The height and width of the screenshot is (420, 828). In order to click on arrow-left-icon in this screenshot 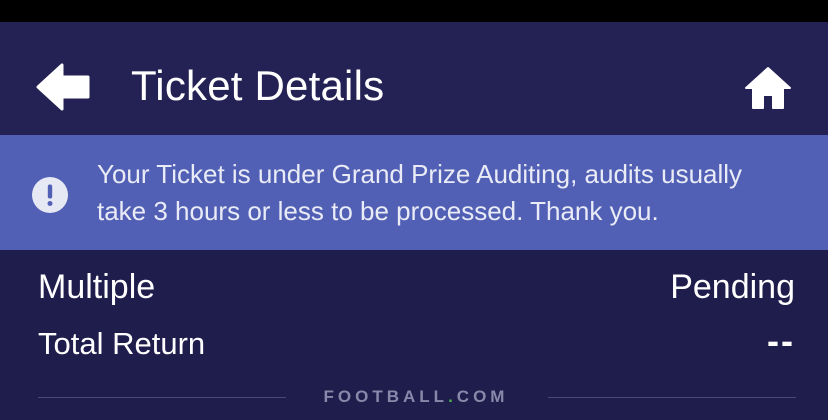, I will do `click(63, 87)`.